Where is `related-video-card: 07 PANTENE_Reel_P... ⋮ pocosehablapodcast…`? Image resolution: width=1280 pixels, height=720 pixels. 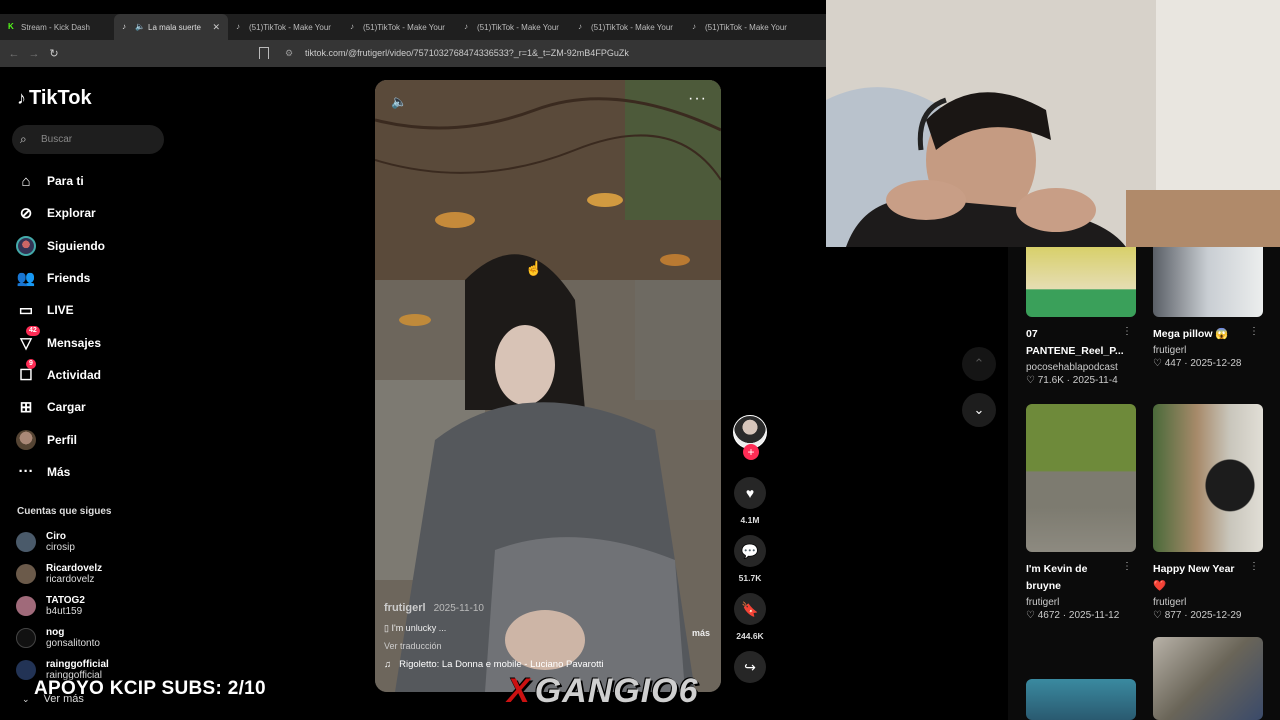
related-video-card: 07 PANTENE_Reel_P... ⋮ pocosehablapodcast… is located at coordinates (1081, 316).